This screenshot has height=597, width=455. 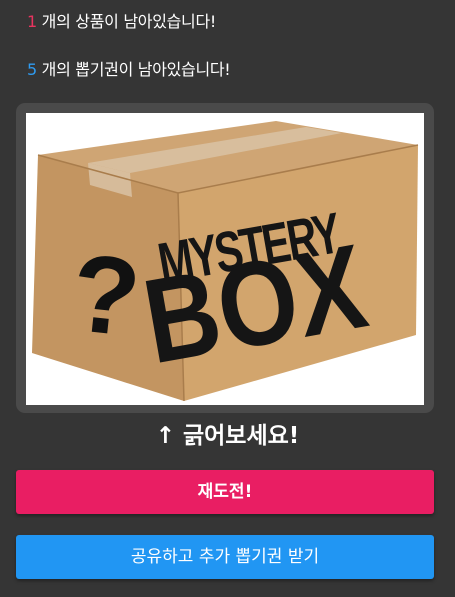 I want to click on retry-button: 재도전!, so click(x=225, y=492).